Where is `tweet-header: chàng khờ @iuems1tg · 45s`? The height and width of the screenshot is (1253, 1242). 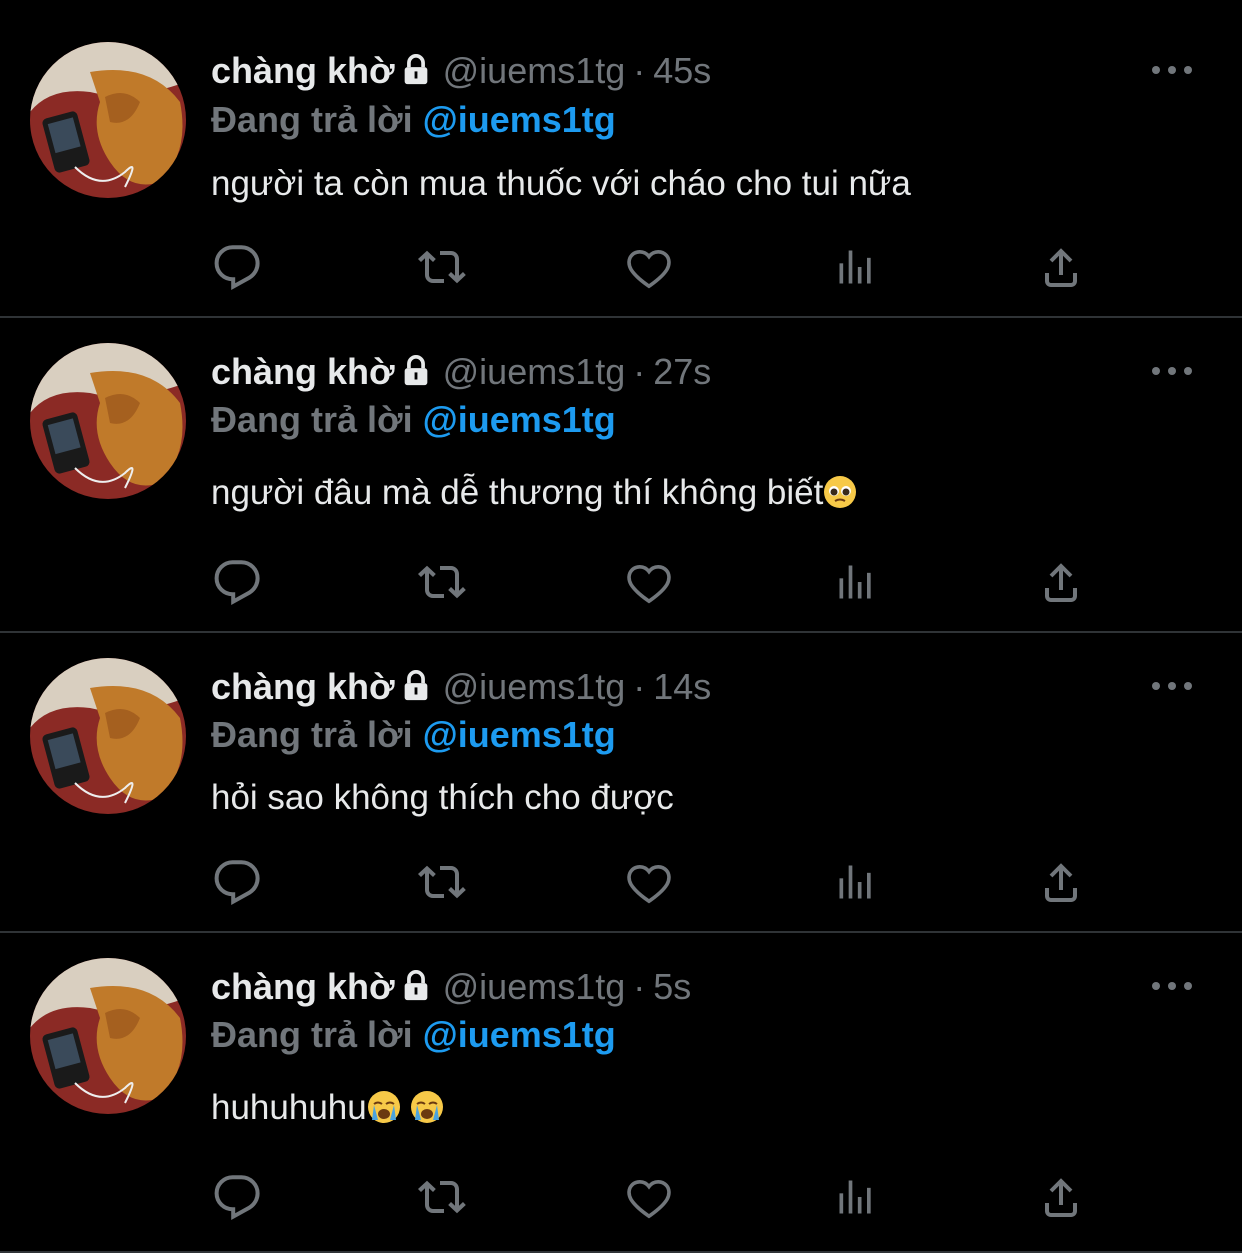
tweet-header: chàng khờ @iuems1tg · 45s is located at coordinates (461, 73).